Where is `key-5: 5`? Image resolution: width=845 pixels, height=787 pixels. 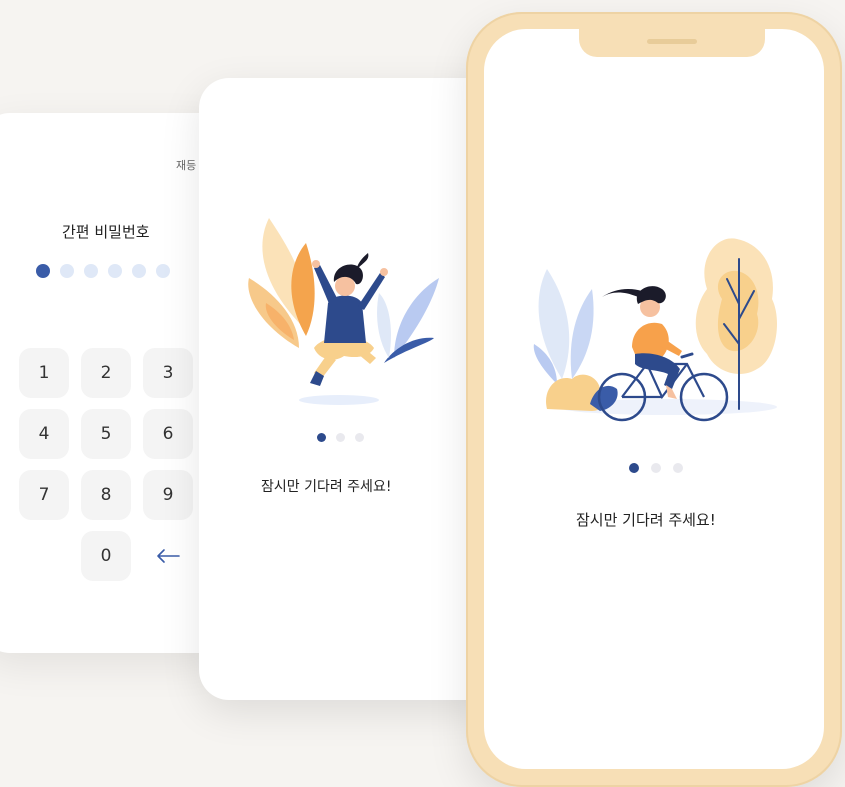 key-5: 5 is located at coordinates (106, 434).